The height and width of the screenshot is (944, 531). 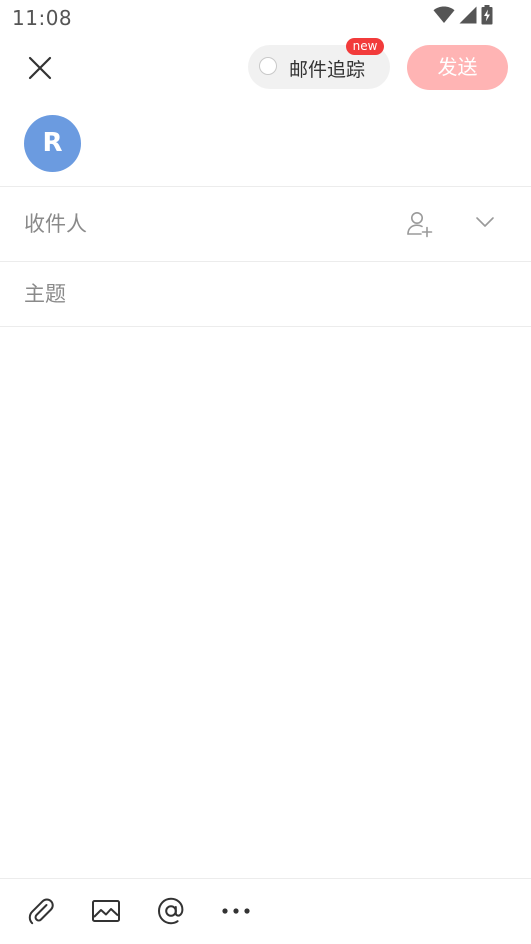 What do you see at coordinates (42, 18) in the screenshot?
I see `status-time: 11:08` at bounding box center [42, 18].